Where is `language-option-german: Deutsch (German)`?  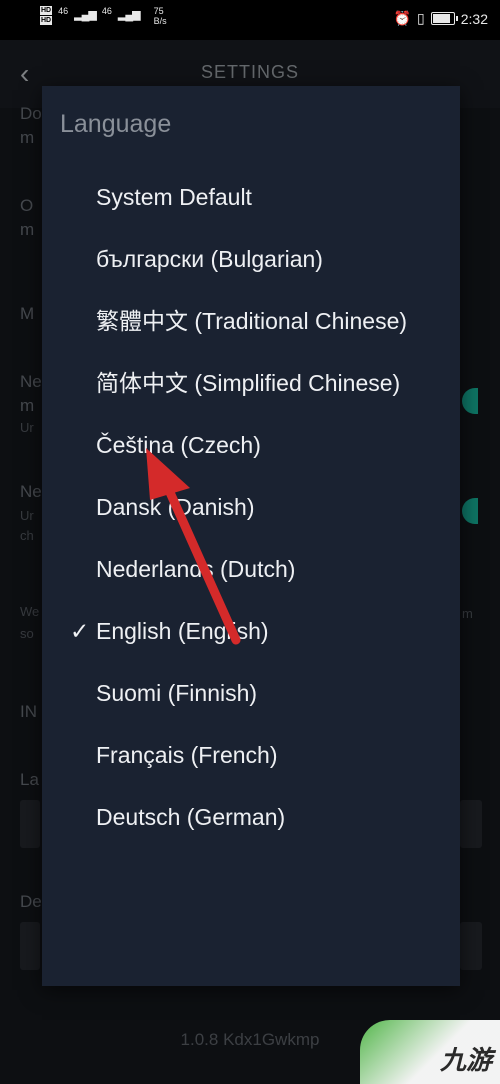
language-option-german: Deutsch (German) is located at coordinates (251, 816).